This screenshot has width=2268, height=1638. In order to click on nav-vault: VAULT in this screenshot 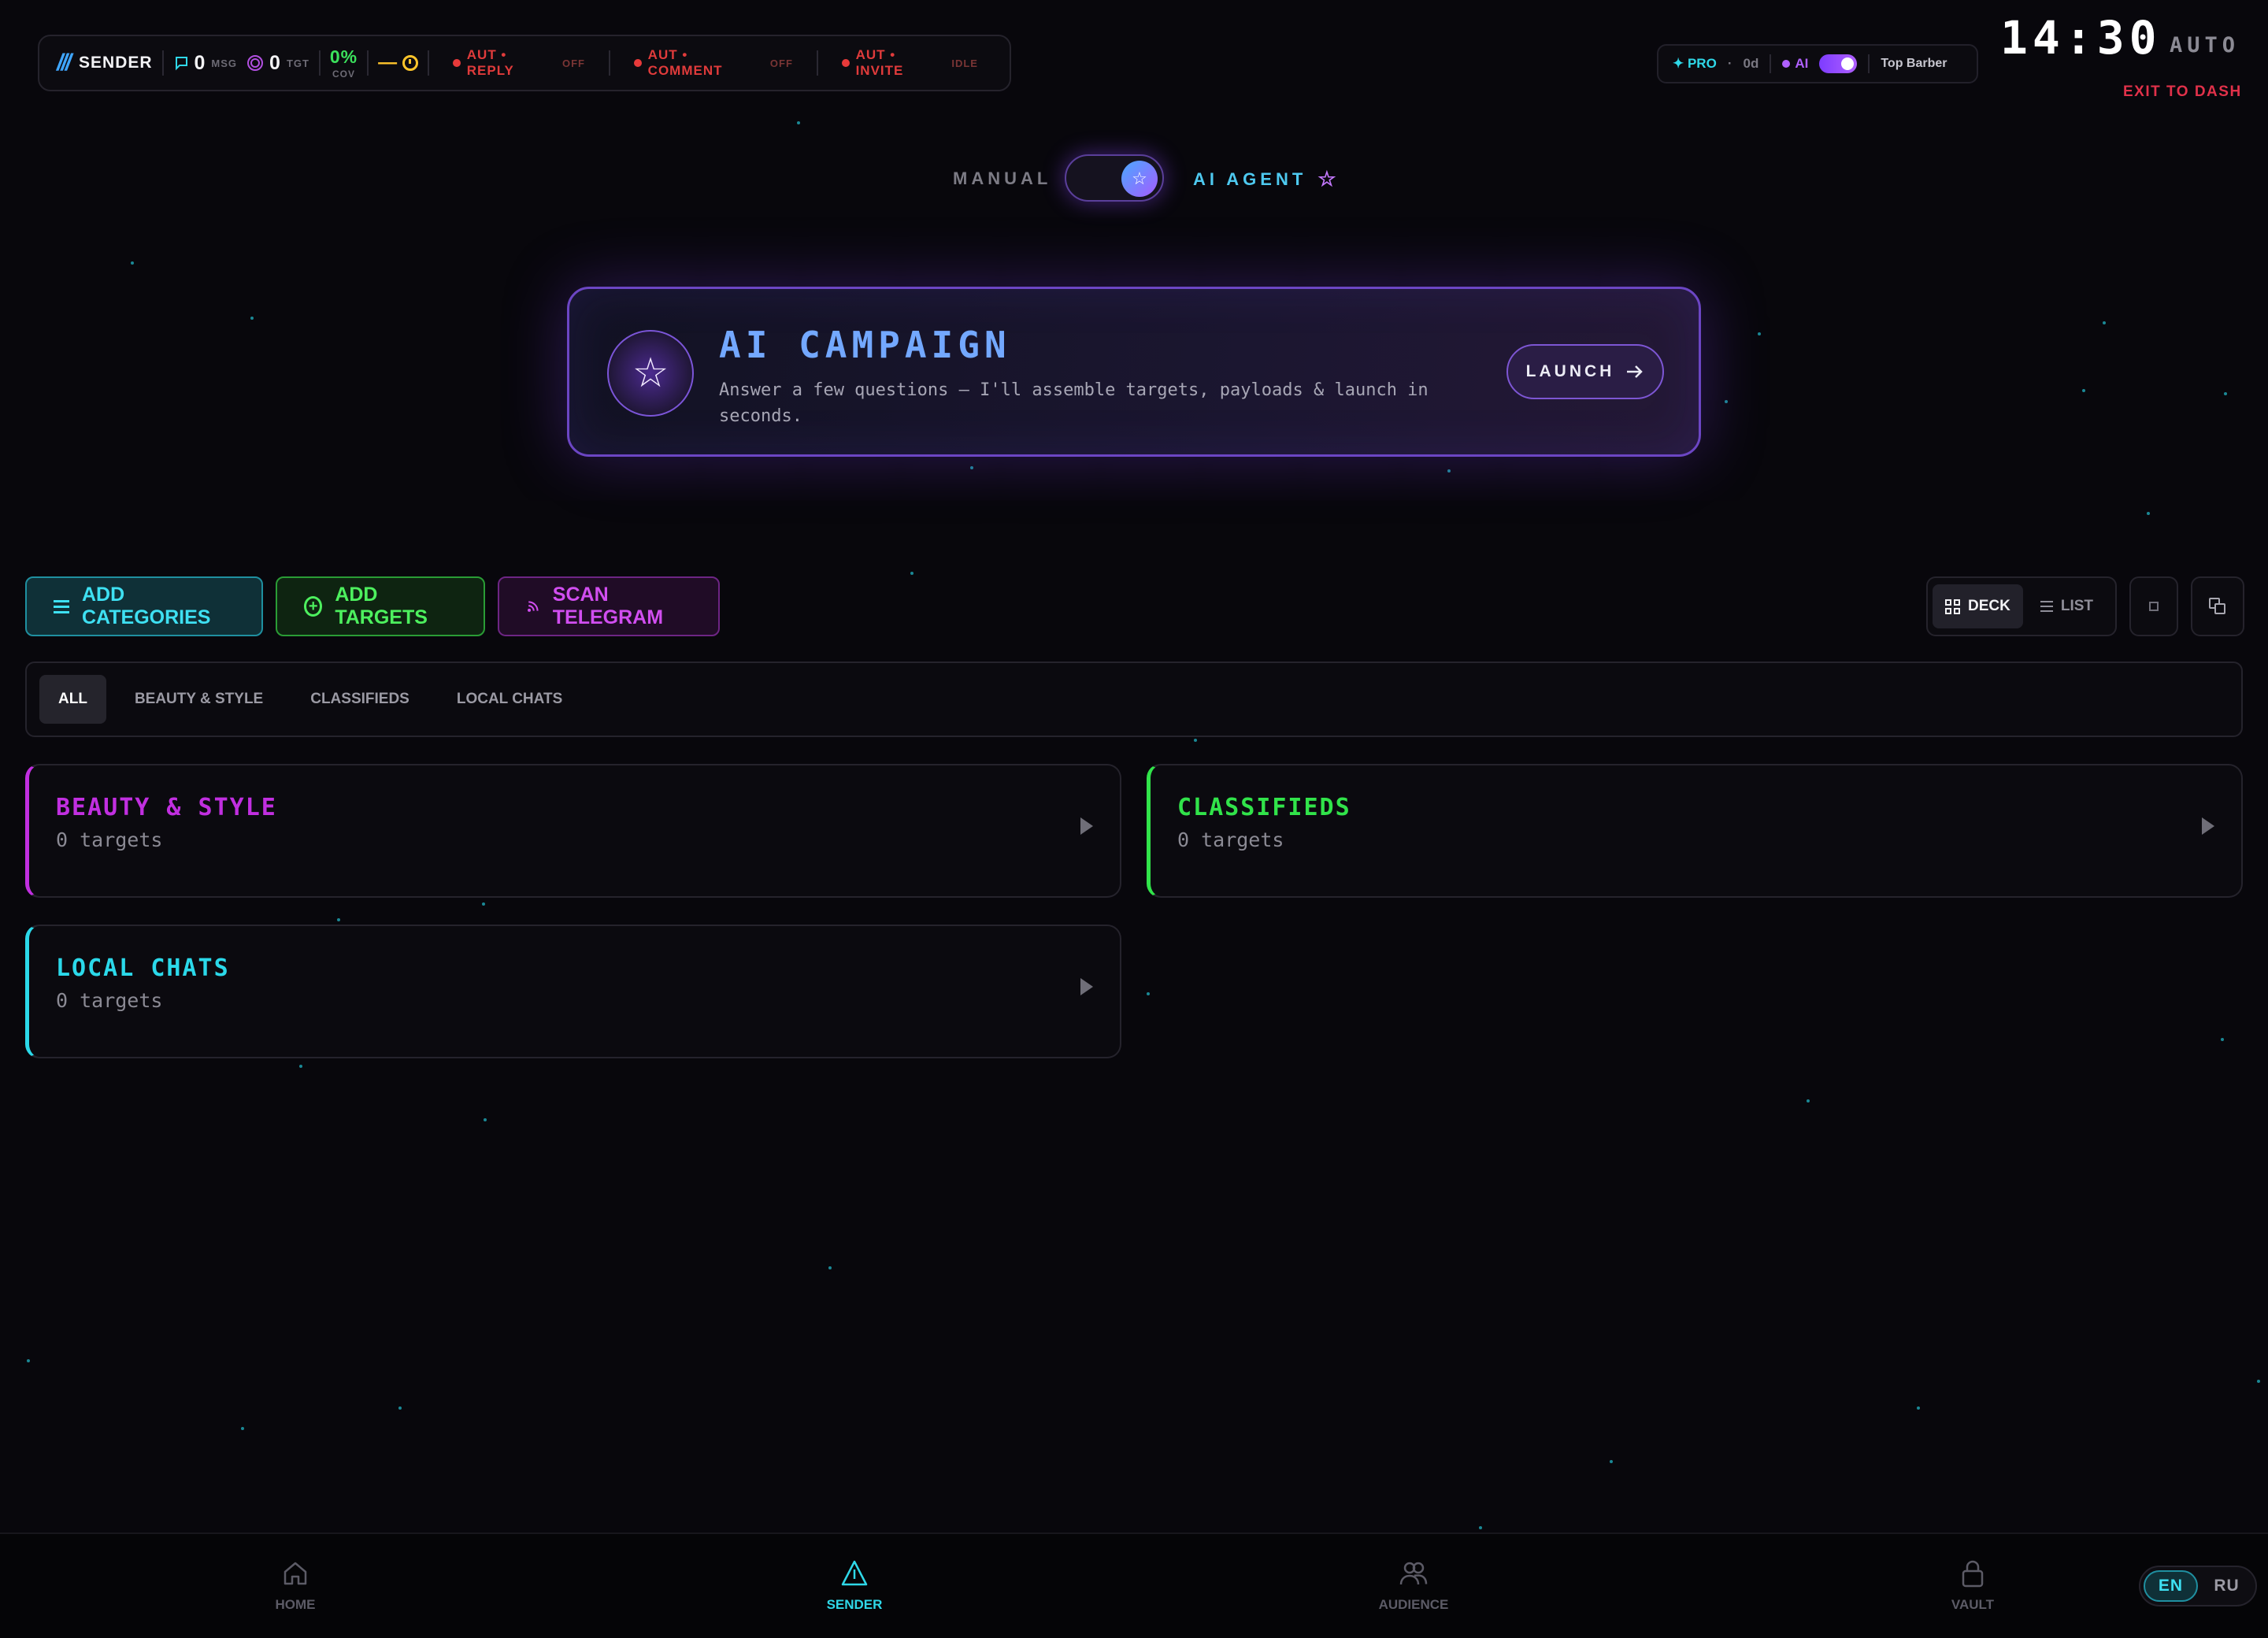, I will do `click(1973, 1585)`.